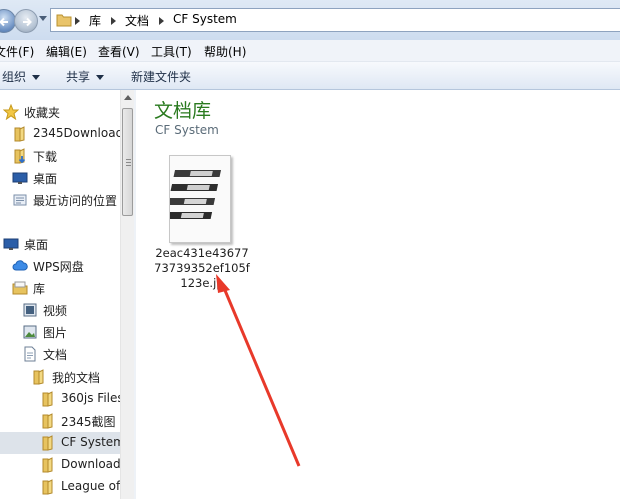 This screenshot has height=499, width=620. I want to click on cloud-icon, so click(20, 265).